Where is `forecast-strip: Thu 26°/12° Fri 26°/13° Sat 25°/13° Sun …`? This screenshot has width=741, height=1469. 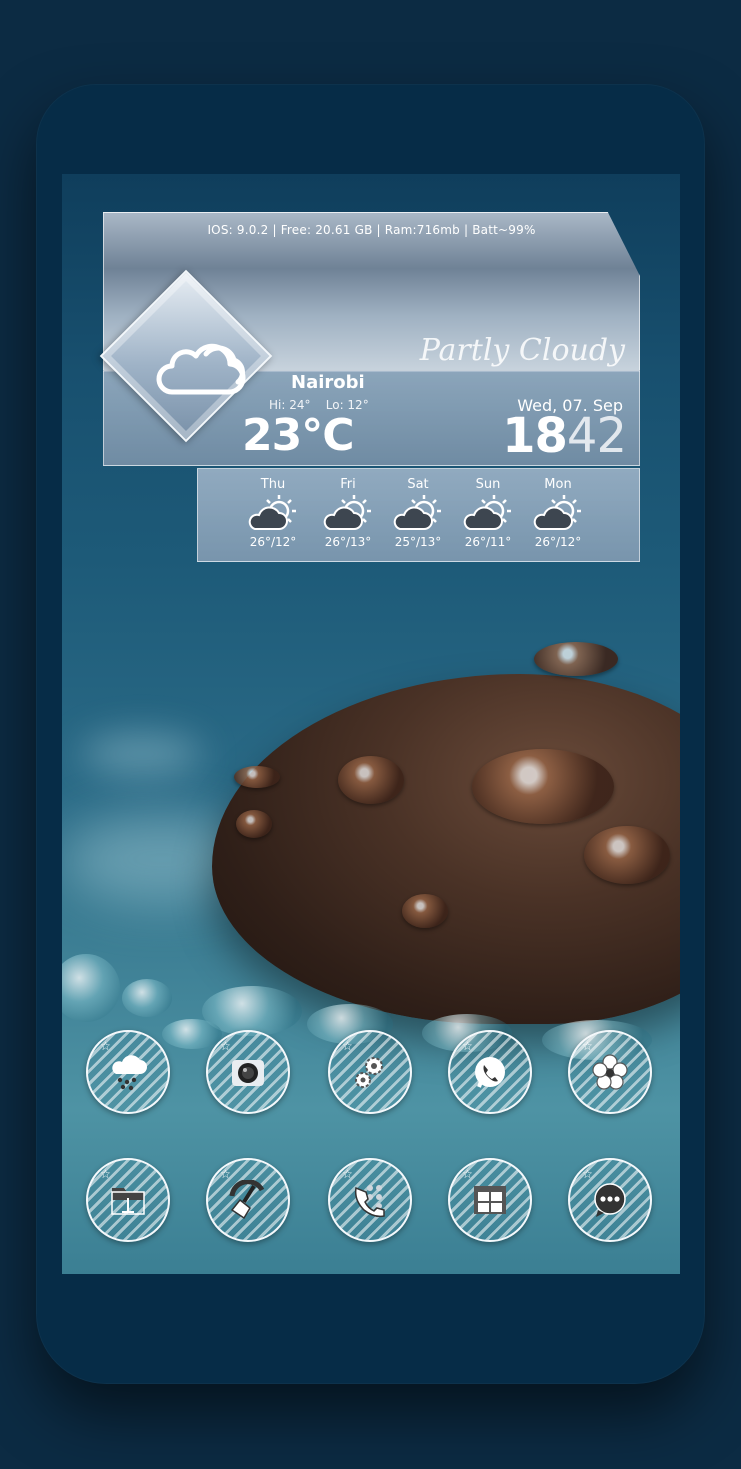 forecast-strip: Thu 26°/12° Fri 26°/13° Sat 25°/13° Sun … is located at coordinates (418, 515).